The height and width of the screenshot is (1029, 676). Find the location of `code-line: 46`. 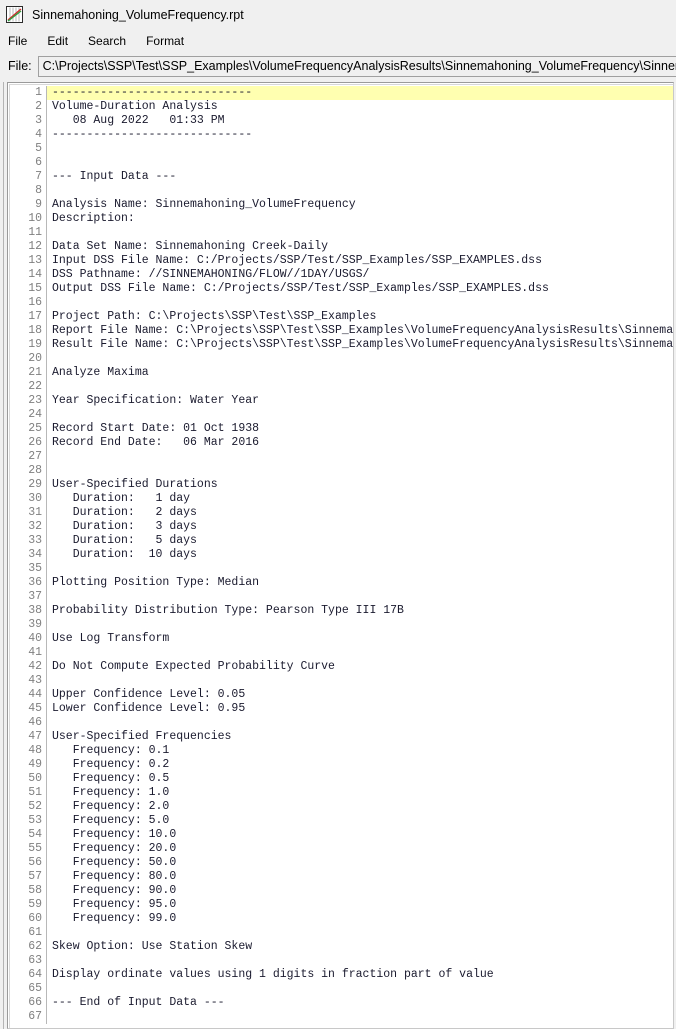

code-line: 46 is located at coordinates (341, 723).